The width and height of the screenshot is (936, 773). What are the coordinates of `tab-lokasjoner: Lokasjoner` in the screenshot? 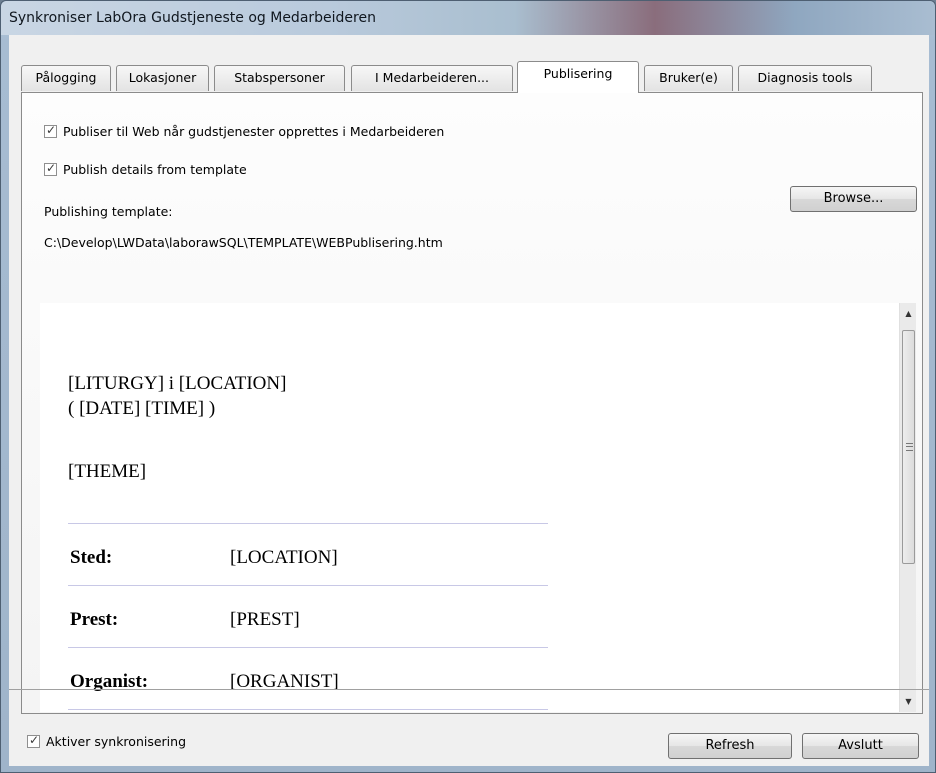 It's located at (162, 78).